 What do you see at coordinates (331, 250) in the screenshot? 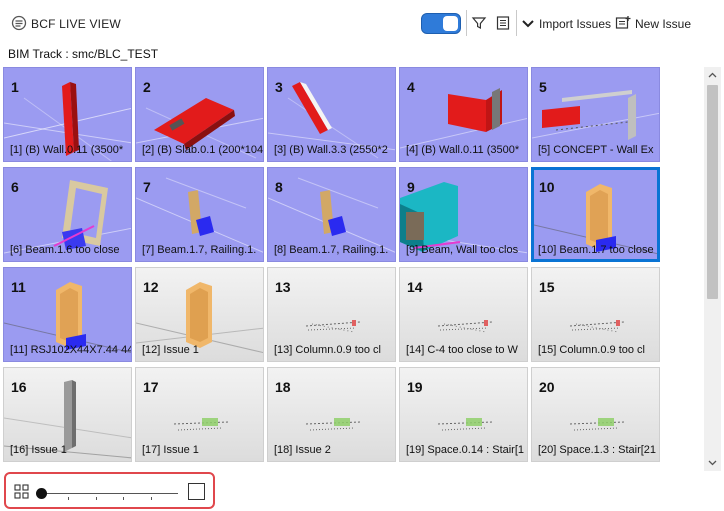
I see `issue-caption: [8] Beam.1.7, Railing.1.` at bounding box center [331, 250].